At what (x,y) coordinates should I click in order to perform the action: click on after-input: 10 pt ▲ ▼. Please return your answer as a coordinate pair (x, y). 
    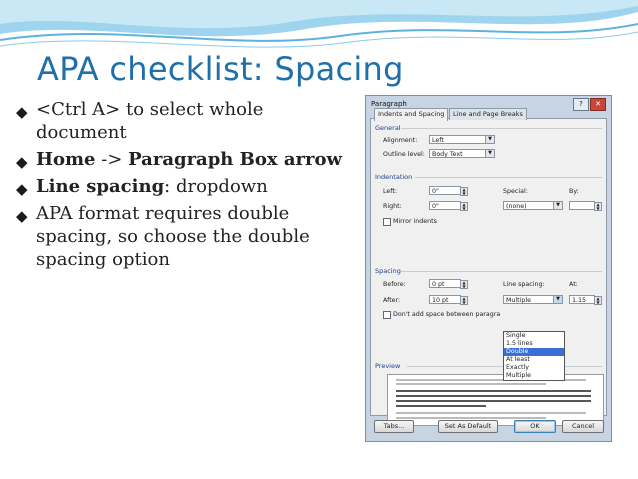
    Looking at the image, I should click on (448, 300).